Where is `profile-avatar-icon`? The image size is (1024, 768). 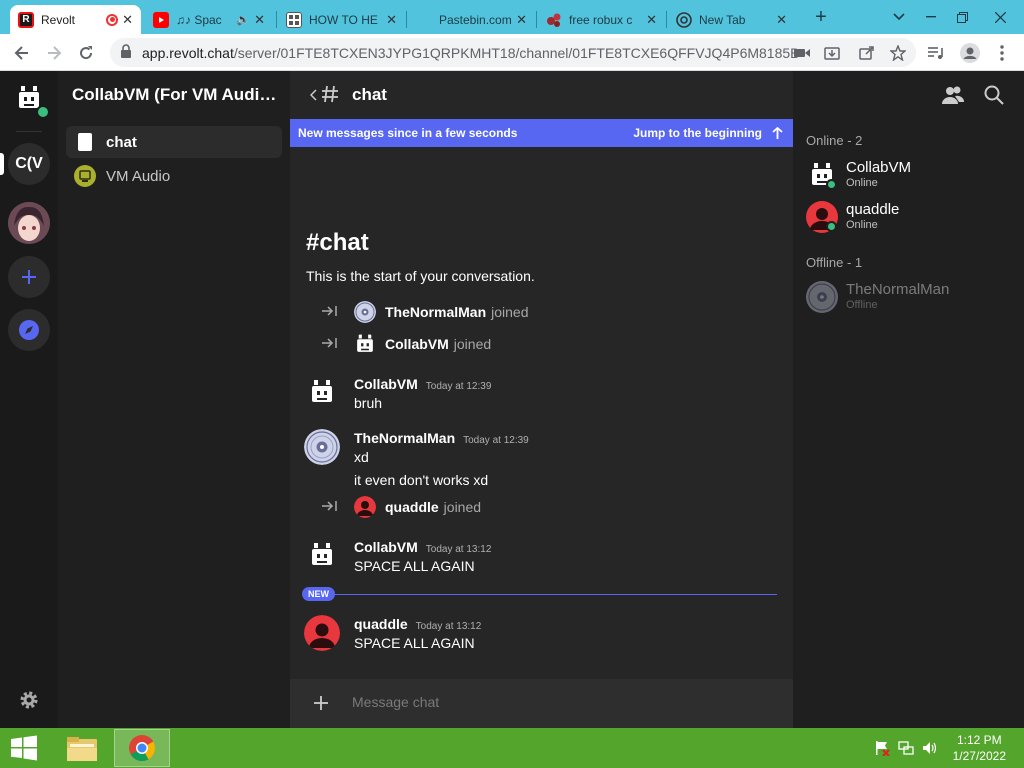
profile-avatar-icon is located at coordinates (970, 53).